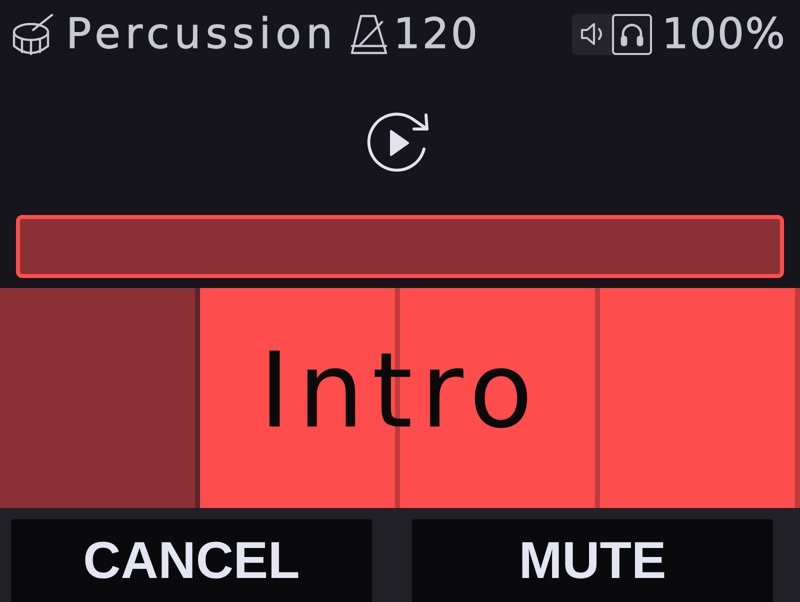  What do you see at coordinates (632, 34) in the screenshot?
I see `headphones-toggle` at bounding box center [632, 34].